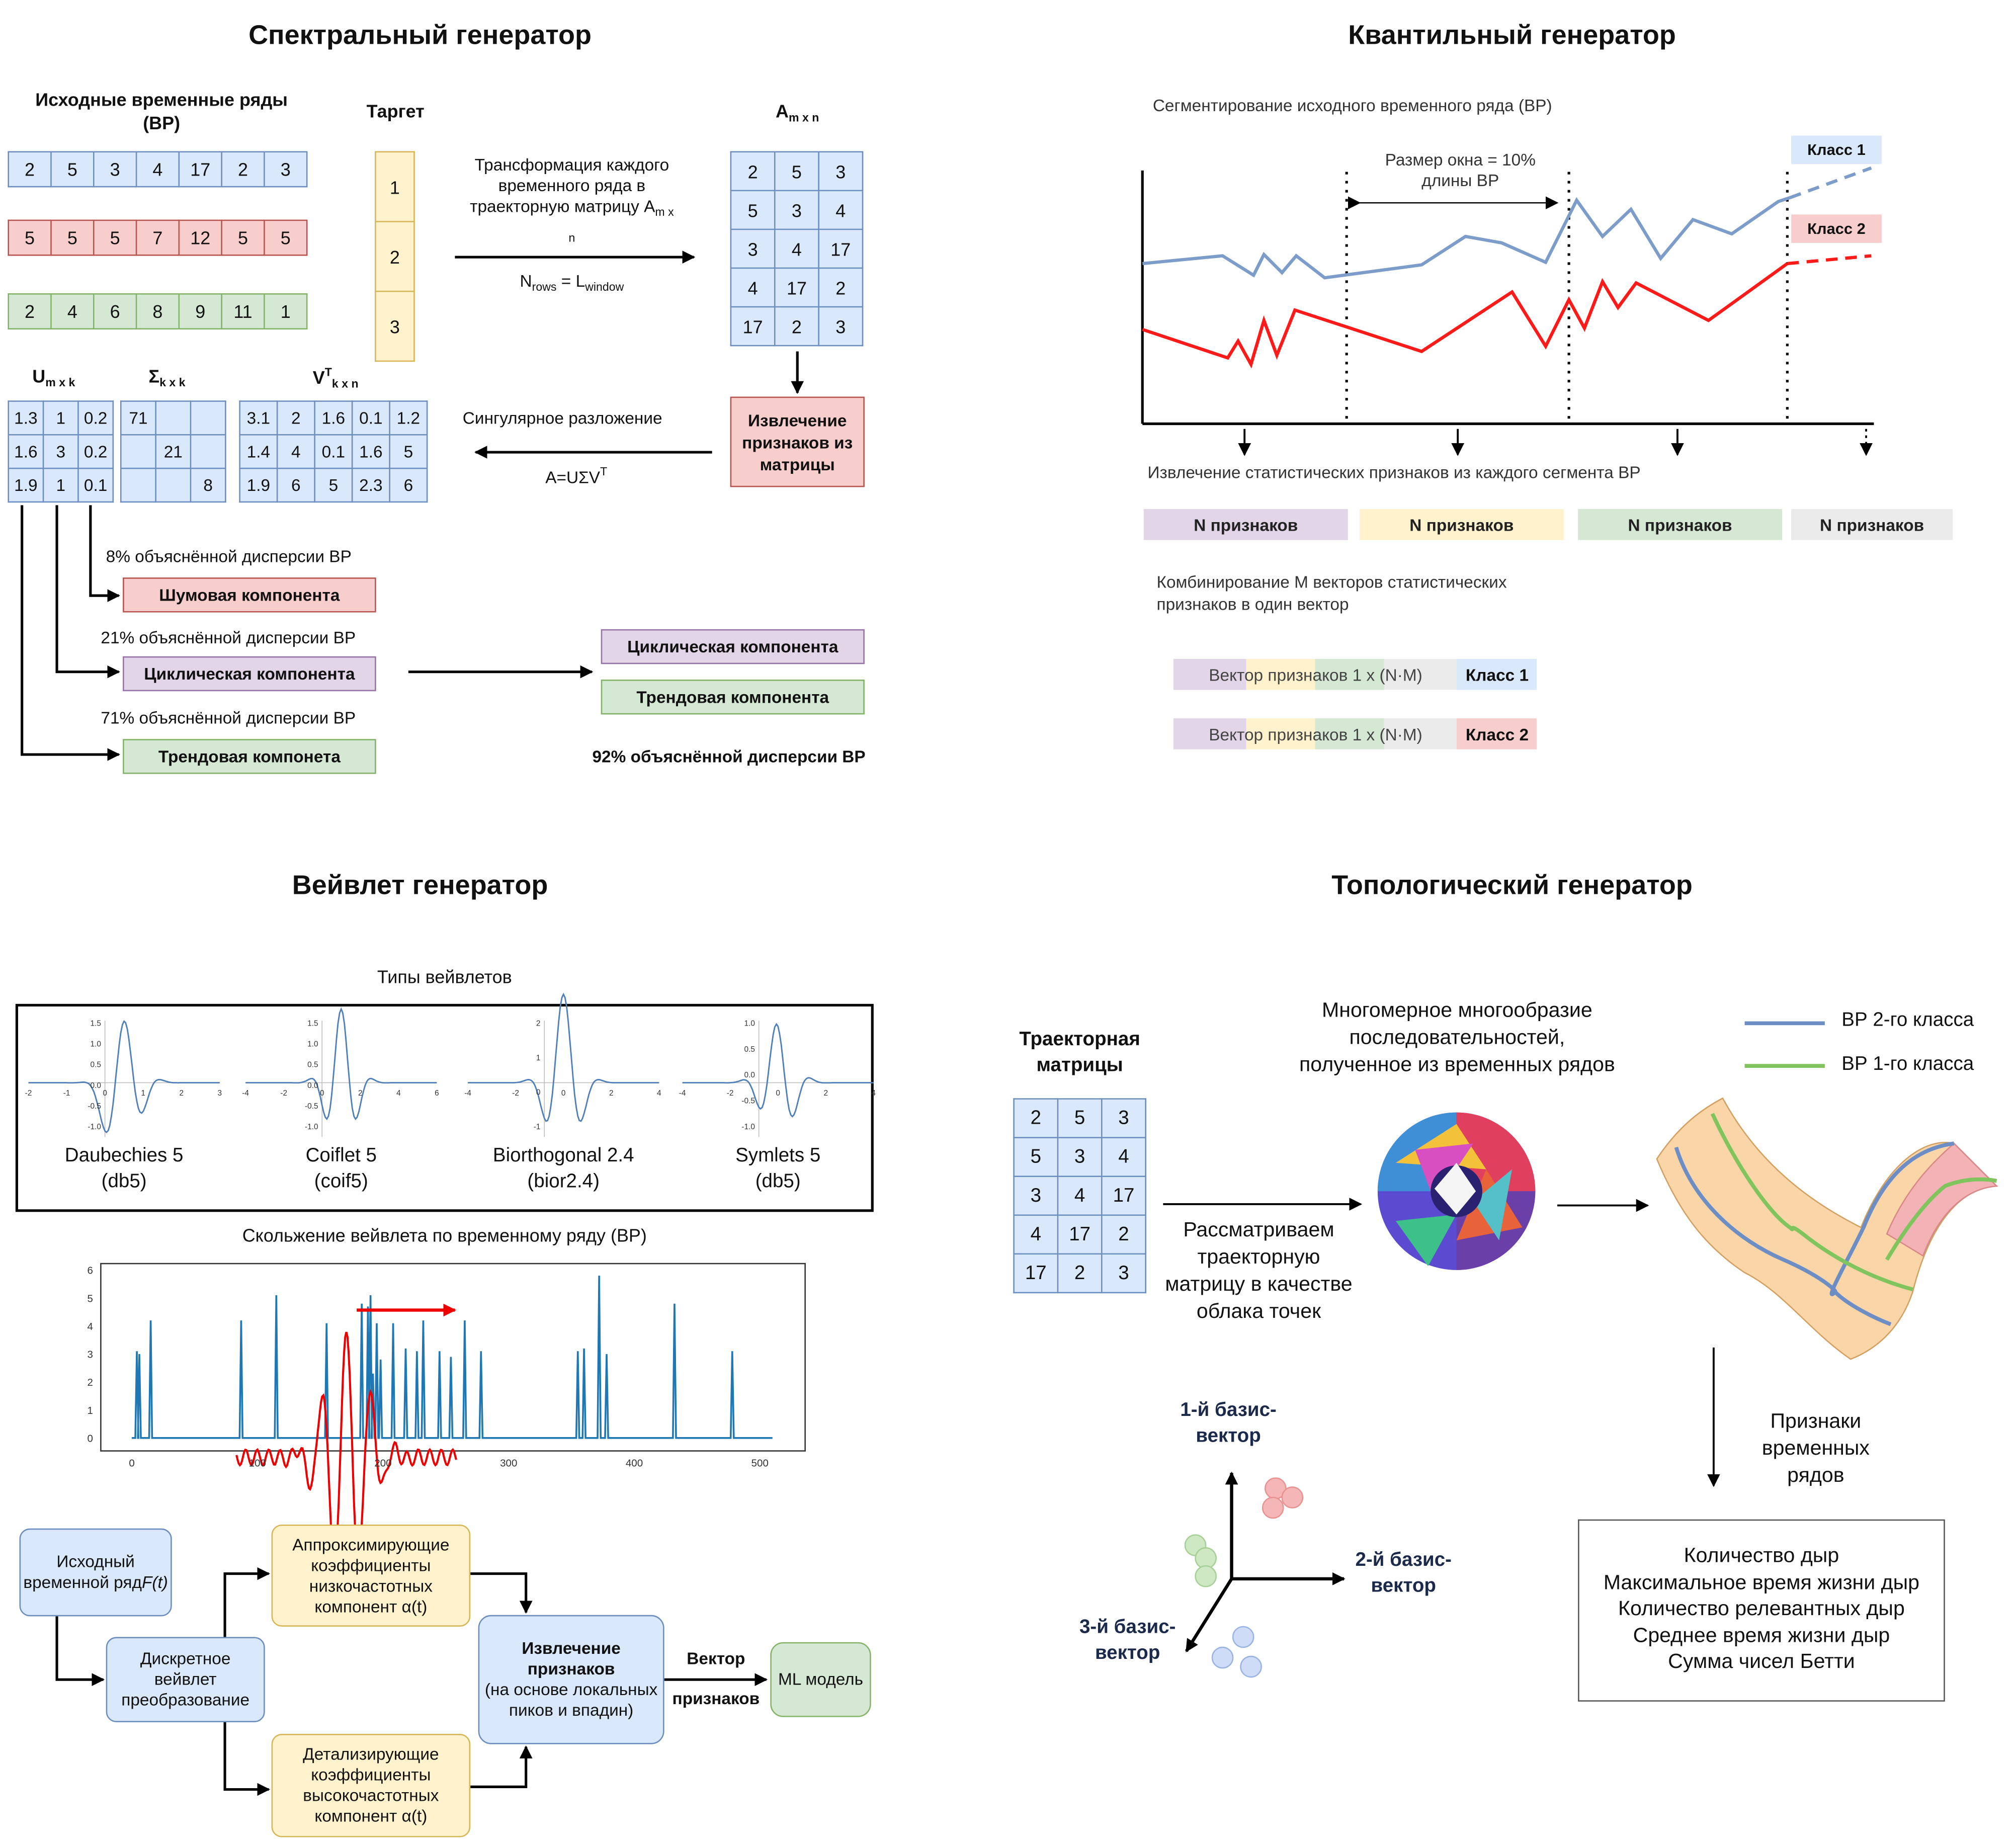 The height and width of the screenshot is (1845, 2016). Describe the element at coordinates (1827, 1228) in the screenshot. I see `class-surface` at that location.